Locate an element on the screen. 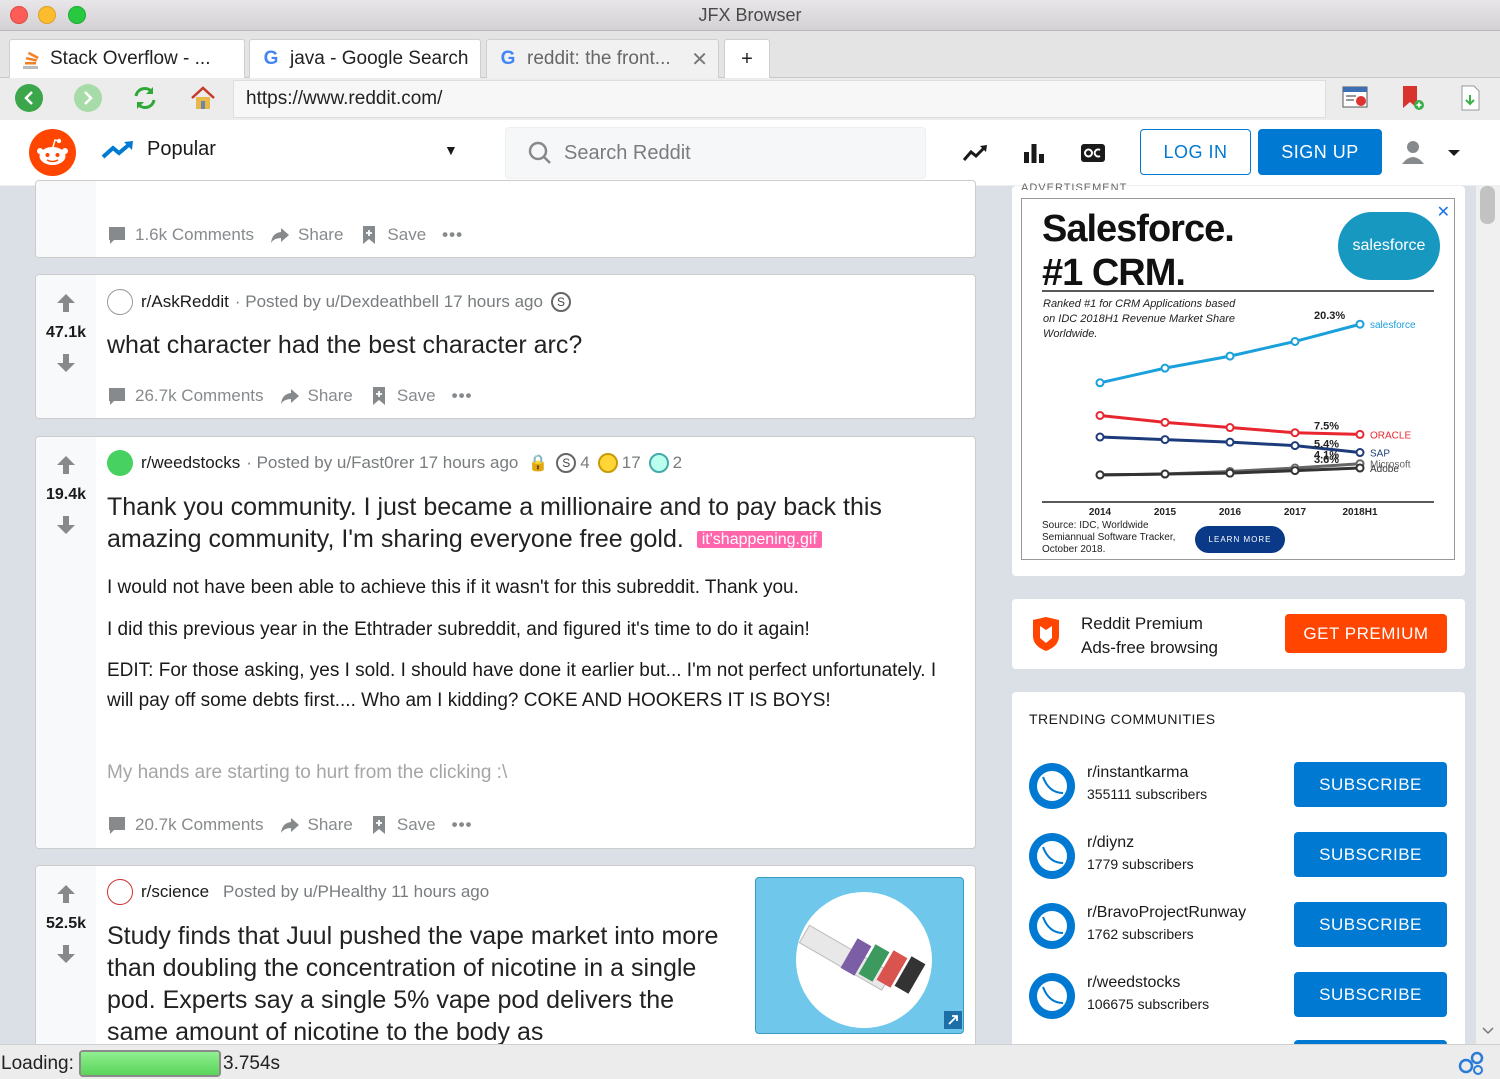 This screenshot has height=1079, width=1500. forward-button is located at coordinates (88, 98).